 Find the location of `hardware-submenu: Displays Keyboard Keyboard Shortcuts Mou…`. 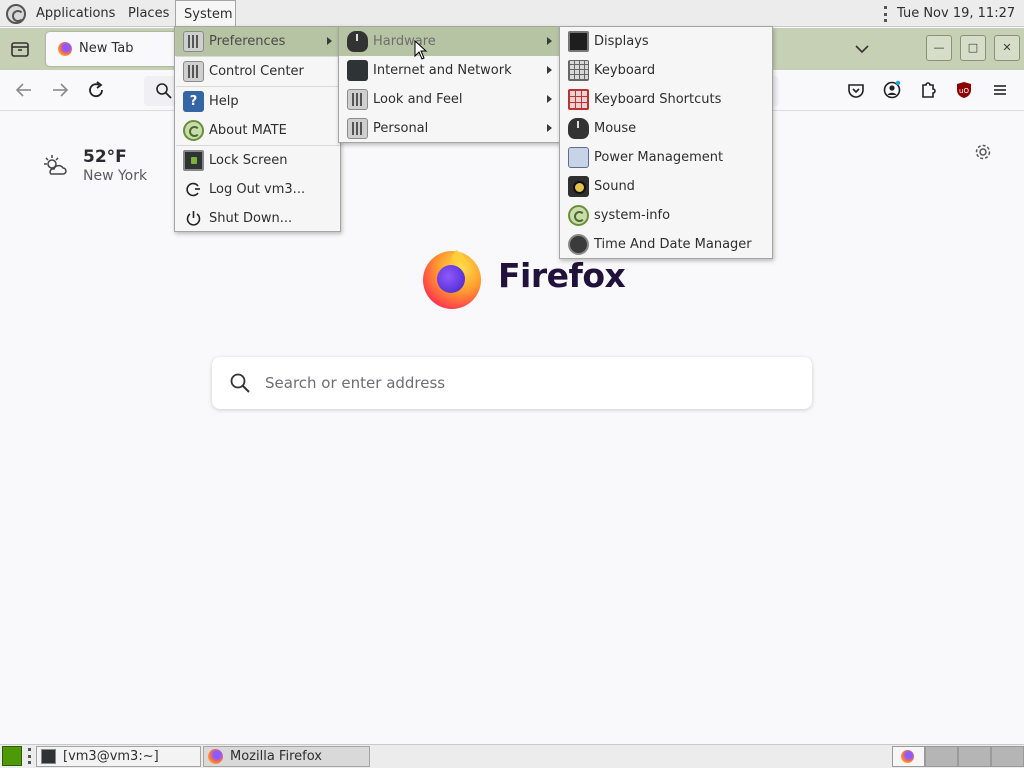

hardware-submenu: Displays Keyboard Keyboard Shortcuts Mou… is located at coordinates (666, 142).